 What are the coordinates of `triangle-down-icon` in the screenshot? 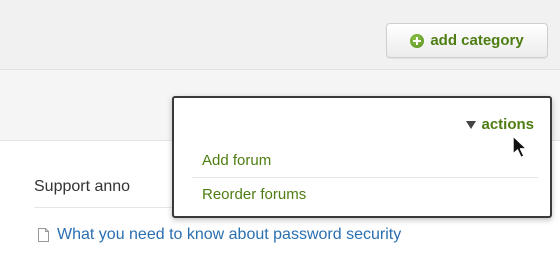 It's located at (471, 124).